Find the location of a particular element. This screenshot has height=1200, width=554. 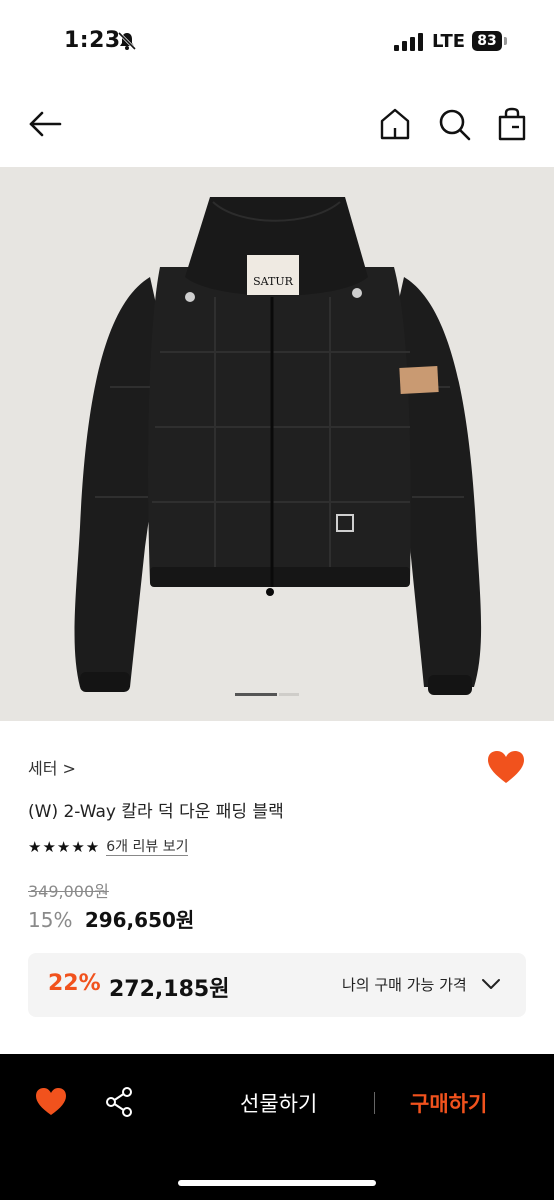

brand-name: 세터 is located at coordinates (43, 768).